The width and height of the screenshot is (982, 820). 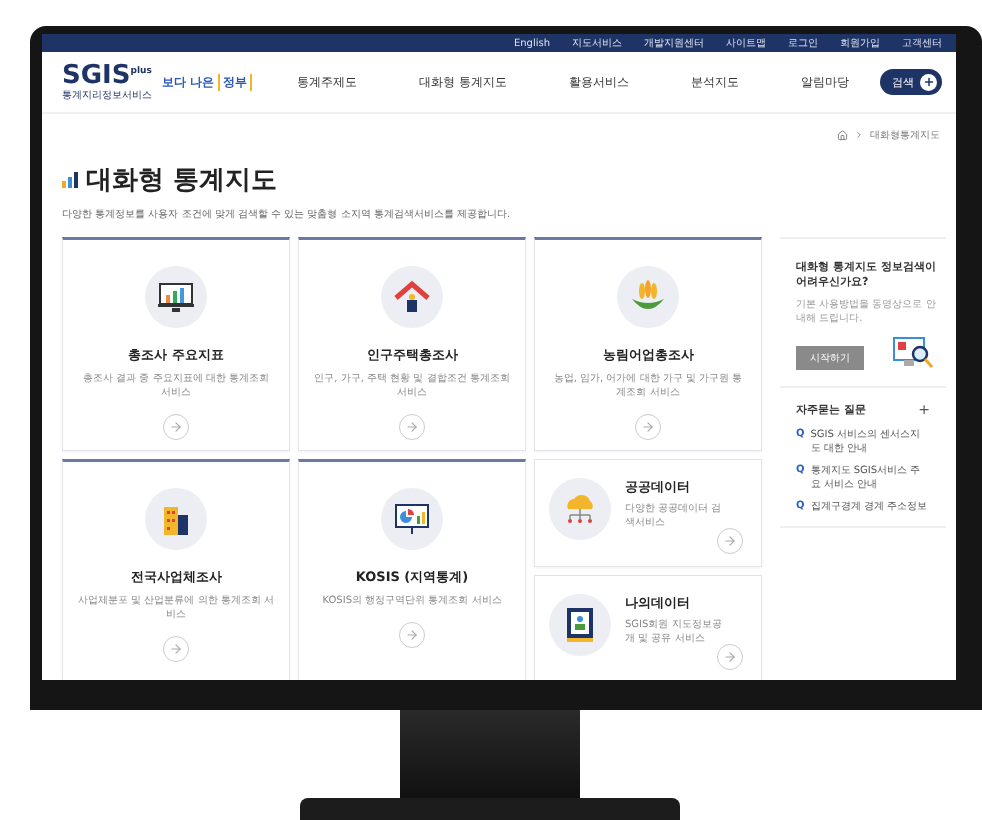 What do you see at coordinates (648, 297) in the screenshot?
I see `wheat-leaf-icon` at bounding box center [648, 297].